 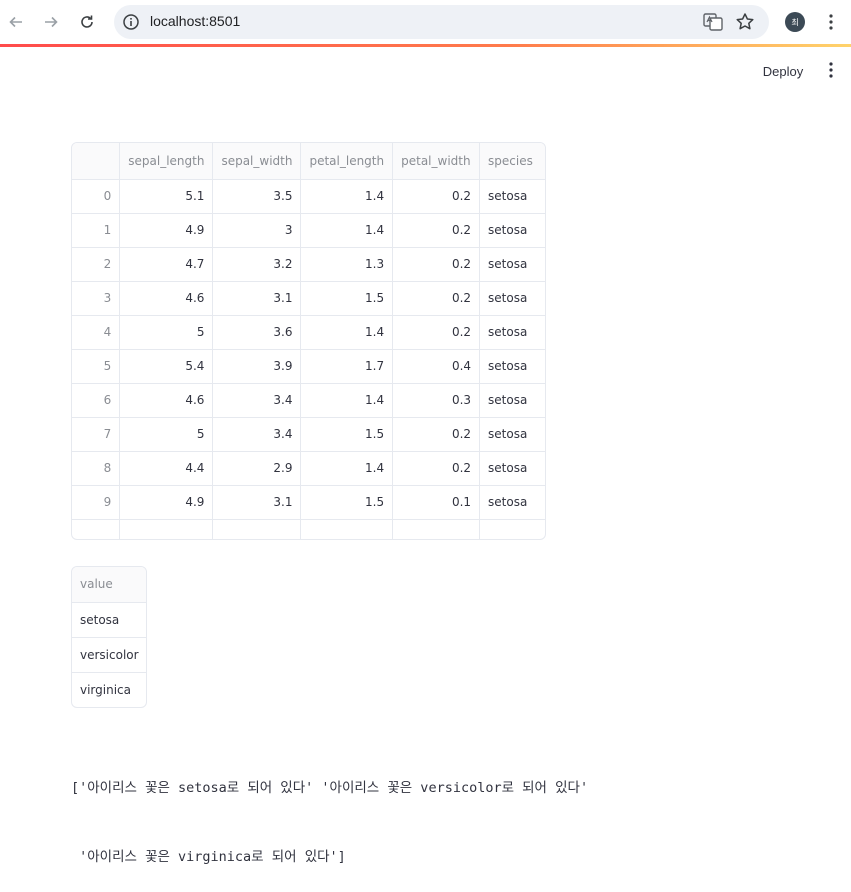 What do you see at coordinates (96, 434) in the screenshot?
I see `row-index: 7` at bounding box center [96, 434].